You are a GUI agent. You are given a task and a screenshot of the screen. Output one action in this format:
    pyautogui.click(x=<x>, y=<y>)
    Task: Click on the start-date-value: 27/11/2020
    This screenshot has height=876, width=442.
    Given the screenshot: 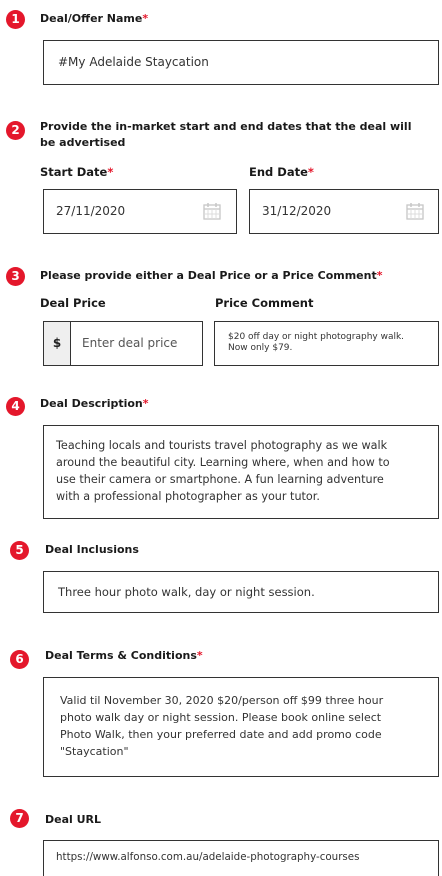 What is the action you would take?
    pyautogui.click(x=91, y=211)
    